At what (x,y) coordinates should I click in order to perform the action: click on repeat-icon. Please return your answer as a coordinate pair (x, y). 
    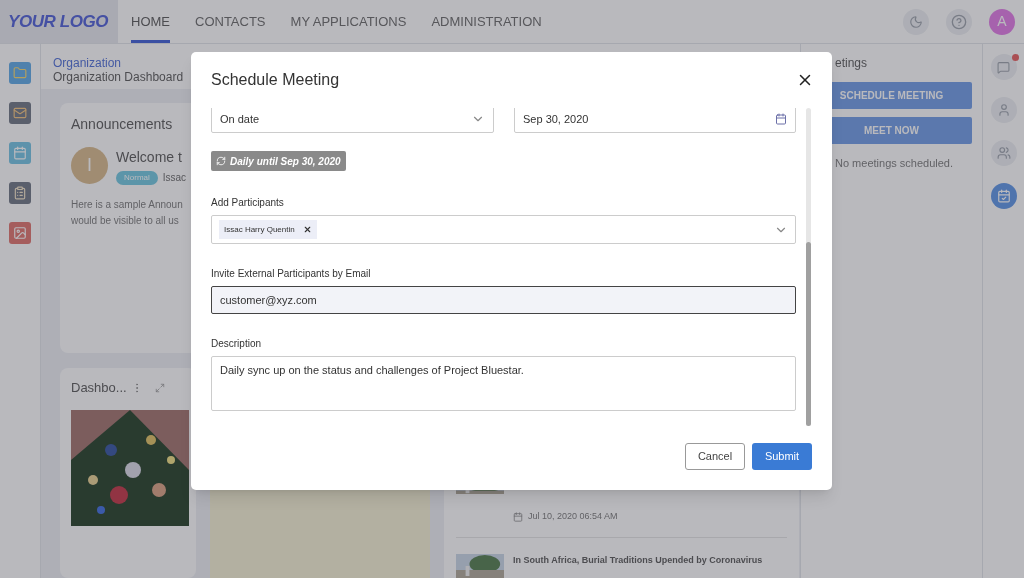
    Looking at the image, I should click on (221, 161).